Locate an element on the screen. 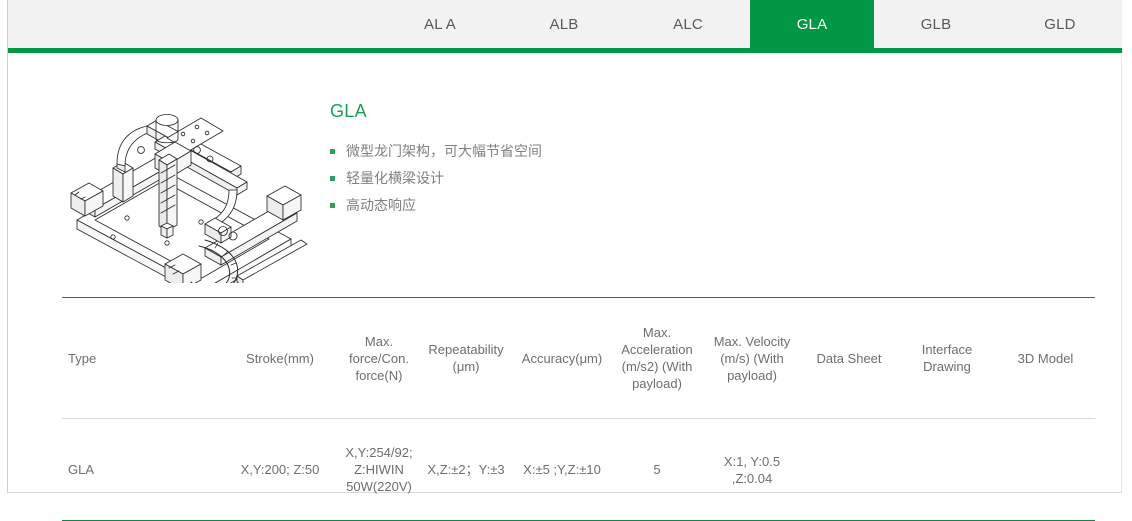 The width and height of the screenshot is (1132, 521). product-series-tabbar: AL A ALB ALC GLA GLB GLD is located at coordinates (565, 24).